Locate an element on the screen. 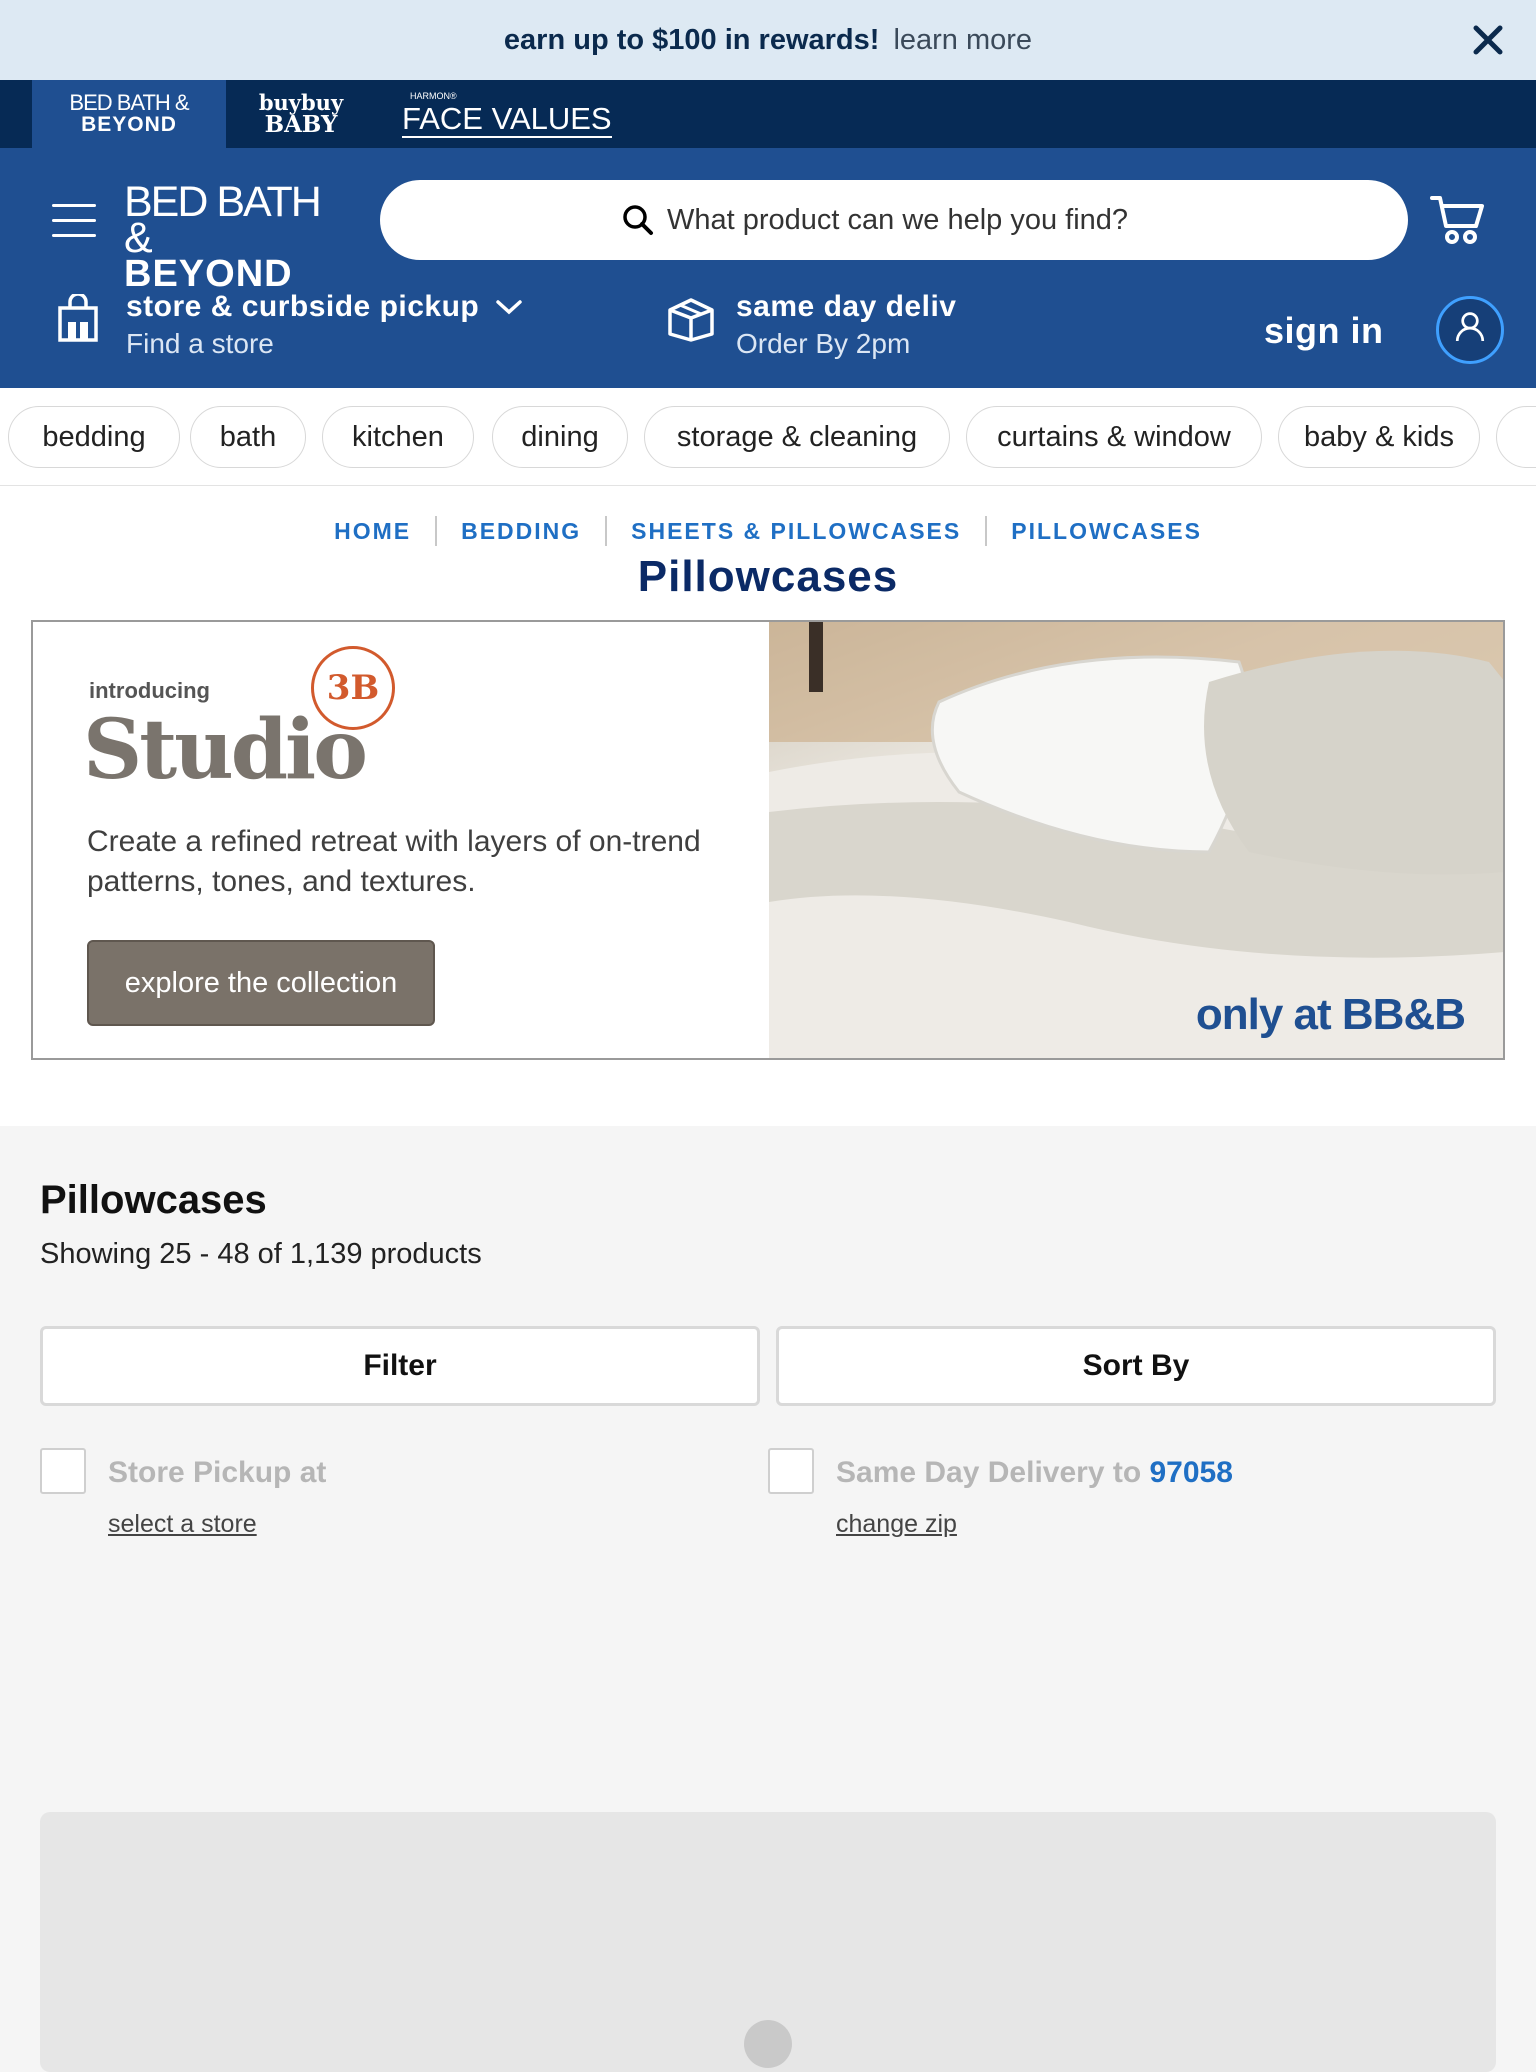  sort-by-button: Sort By is located at coordinates (1136, 1366).